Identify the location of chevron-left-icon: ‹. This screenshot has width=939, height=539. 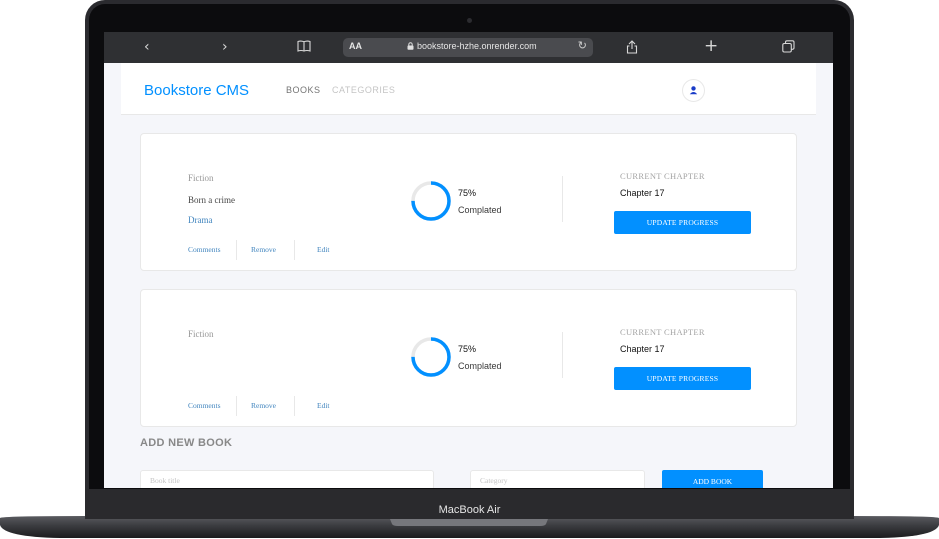
(147, 47).